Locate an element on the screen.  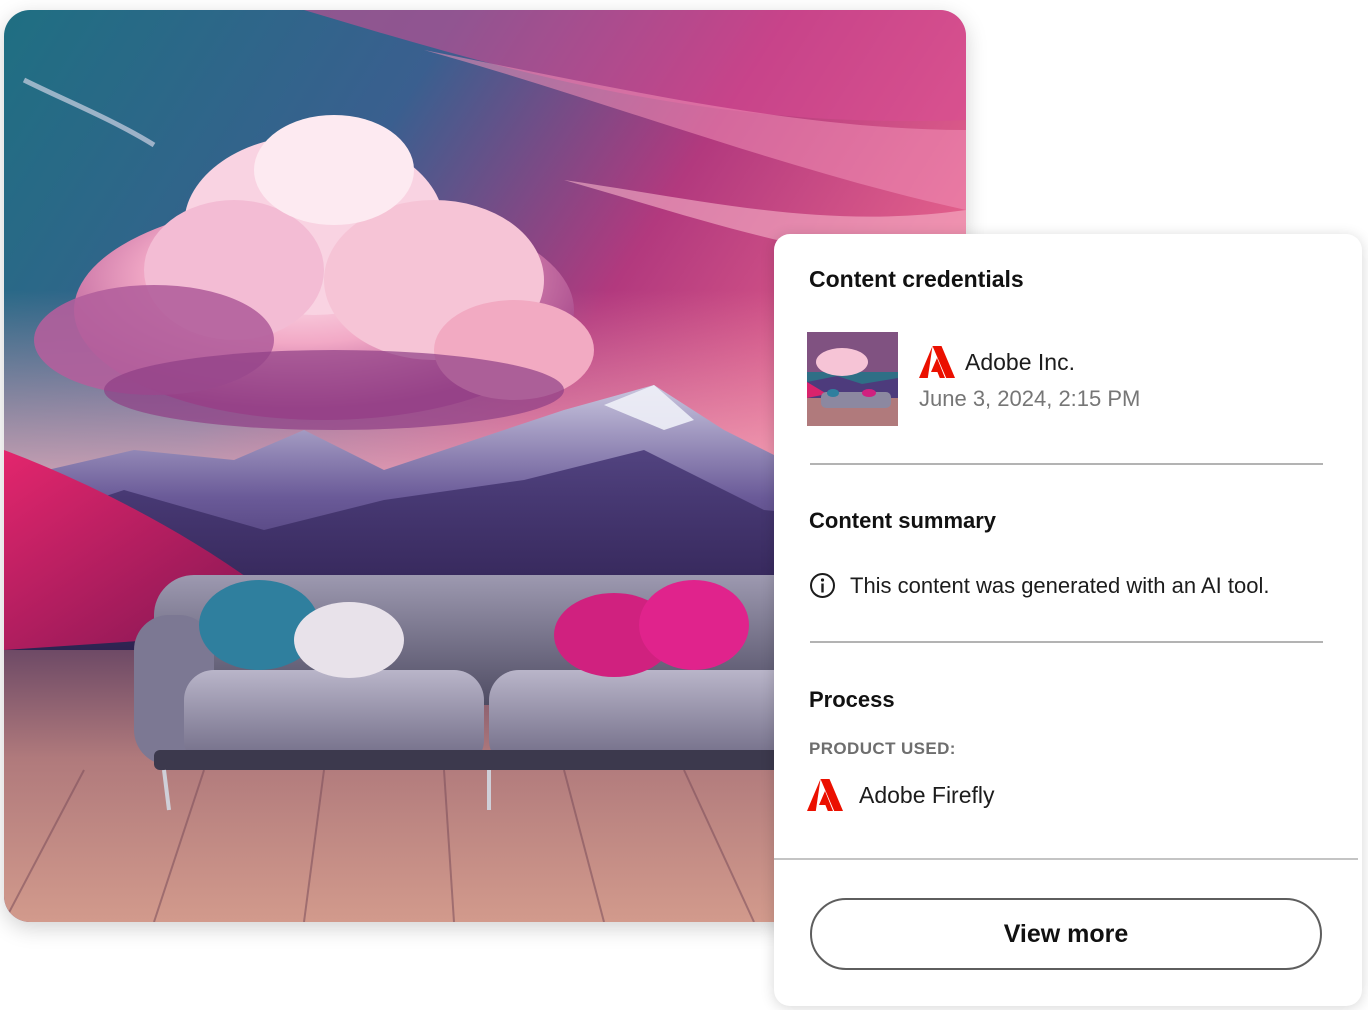
thumbnail-illustration is located at coordinates (852, 379).